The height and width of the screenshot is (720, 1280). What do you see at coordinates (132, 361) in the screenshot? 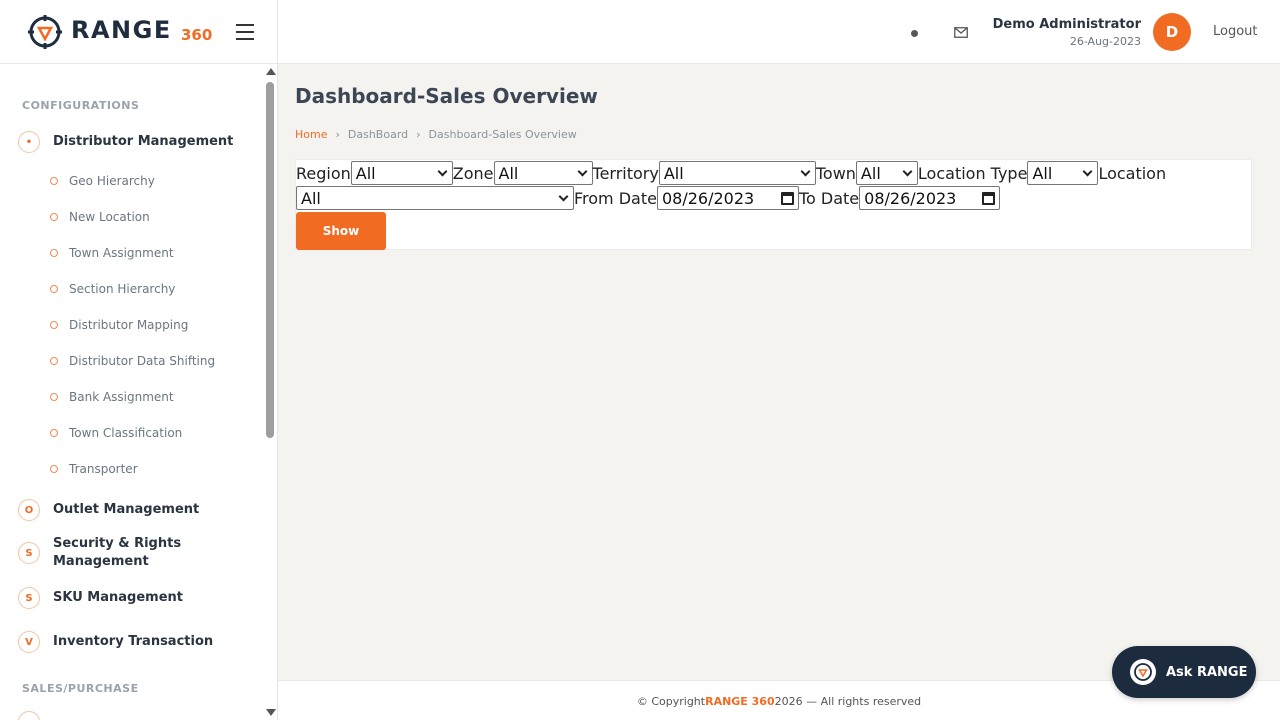
I see `nav-item-distributor-data-shifting: Distributor Data Shifting` at bounding box center [132, 361].